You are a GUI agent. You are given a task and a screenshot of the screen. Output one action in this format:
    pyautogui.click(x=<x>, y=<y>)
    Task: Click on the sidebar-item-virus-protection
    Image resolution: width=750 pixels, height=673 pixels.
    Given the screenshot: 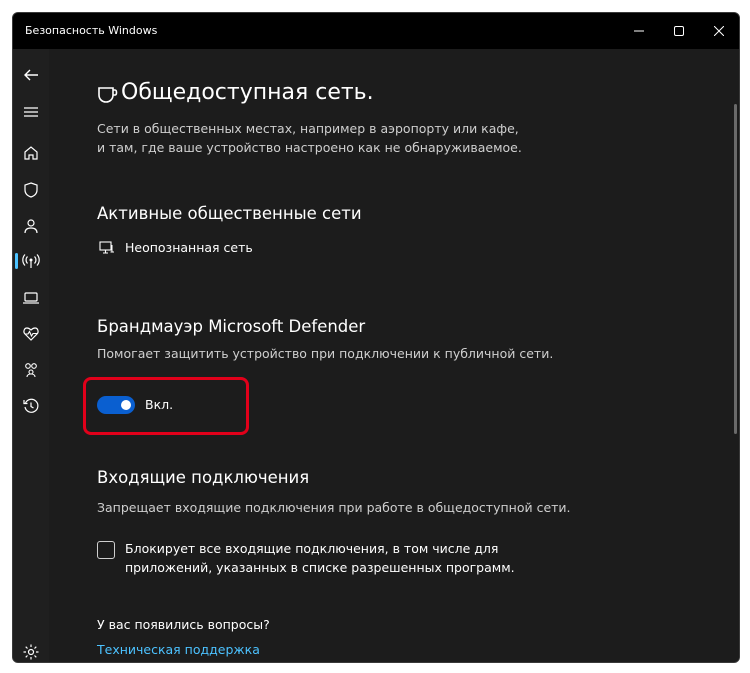 What is the action you would take?
    pyautogui.click(x=31, y=190)
    